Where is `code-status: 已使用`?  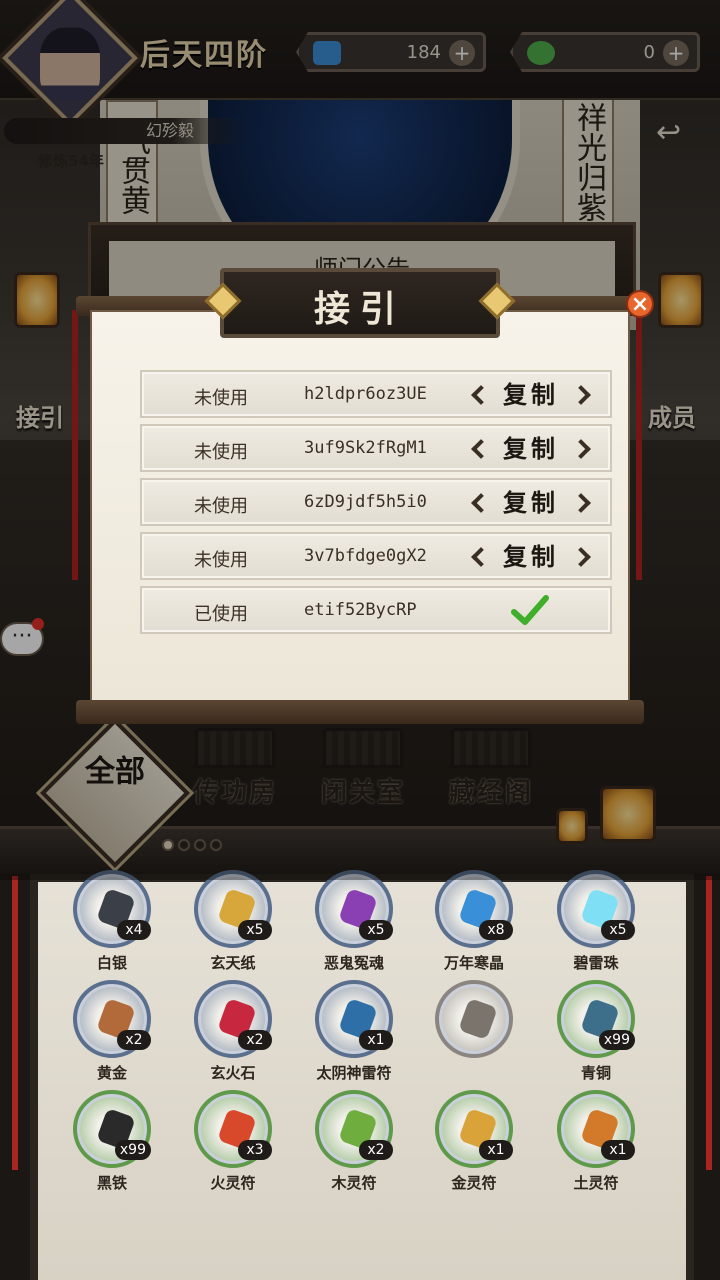
code-status: 已使用 is located at coordinates (221, 614).